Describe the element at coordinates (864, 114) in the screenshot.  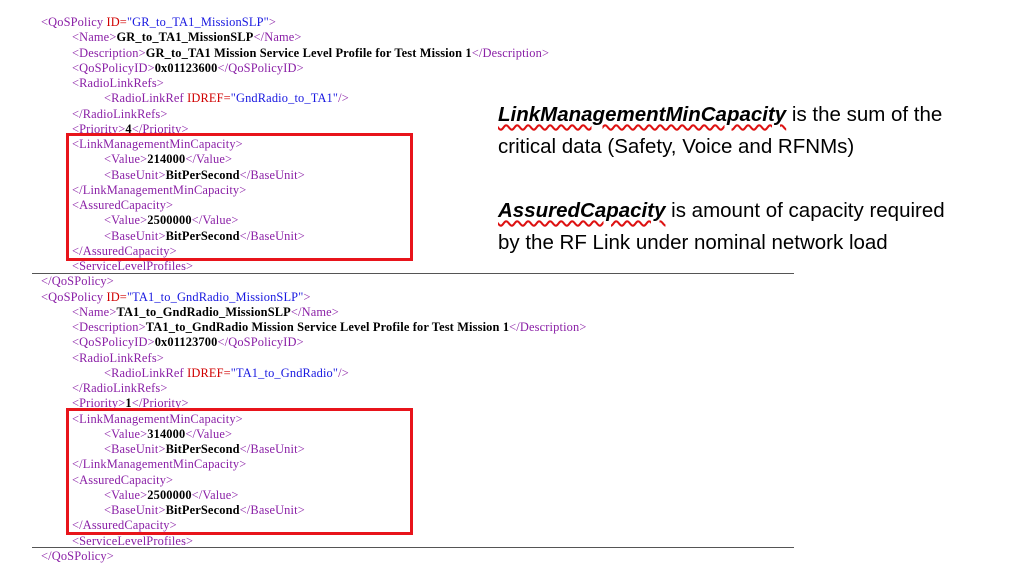
I see `link-desc-1: is the sum of the` at that location.